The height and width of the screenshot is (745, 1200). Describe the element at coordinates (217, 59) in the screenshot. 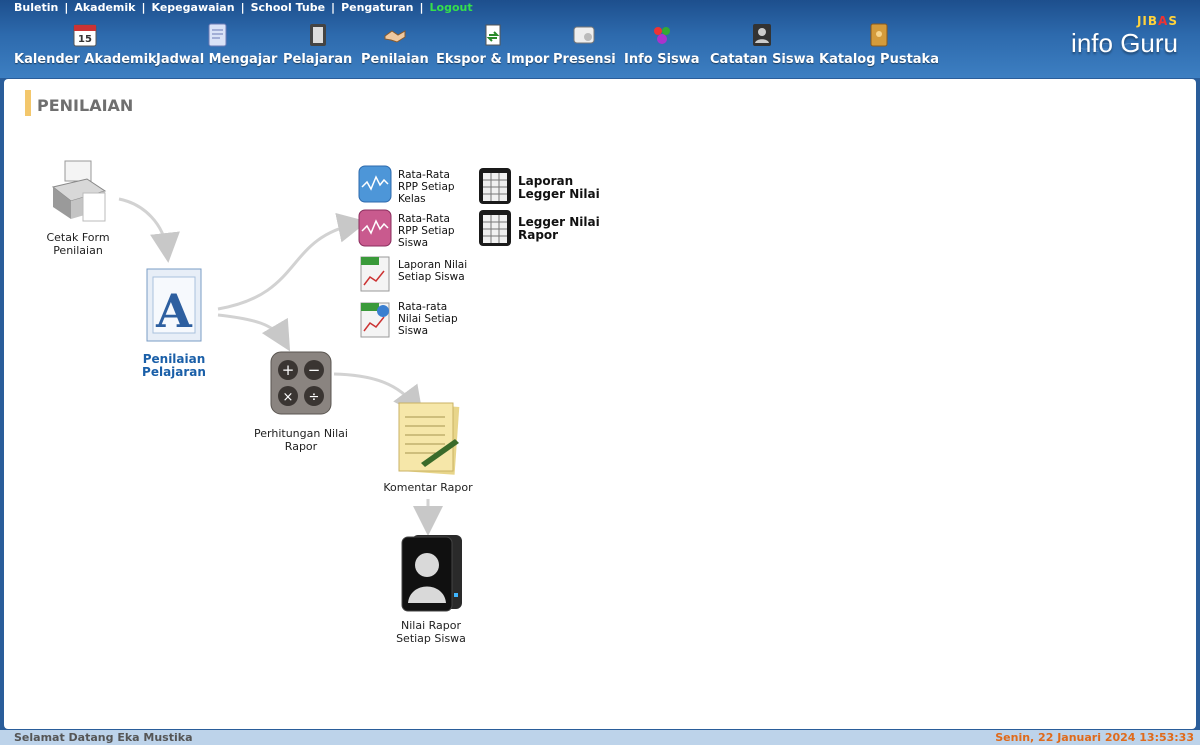

I see `nav-label: Jadwal Mengajar` at that location.